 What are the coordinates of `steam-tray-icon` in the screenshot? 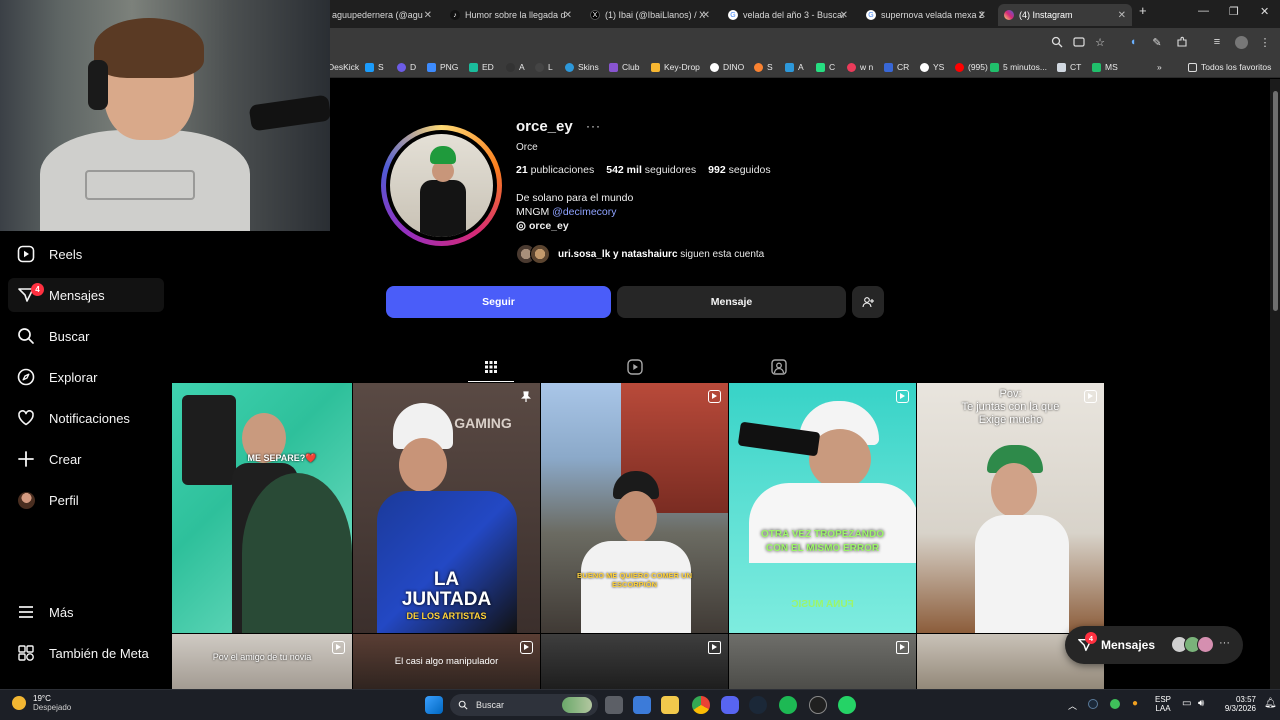 It's located at (1093, 704).